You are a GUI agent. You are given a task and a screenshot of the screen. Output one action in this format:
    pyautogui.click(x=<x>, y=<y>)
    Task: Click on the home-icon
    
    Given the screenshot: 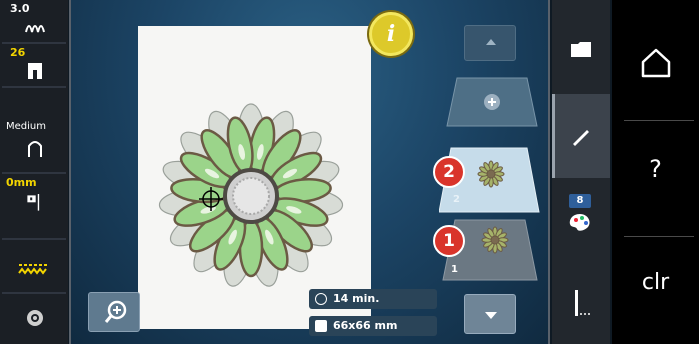 What is the action you would take?
    pyautogui.click(x=656, y=63)
    